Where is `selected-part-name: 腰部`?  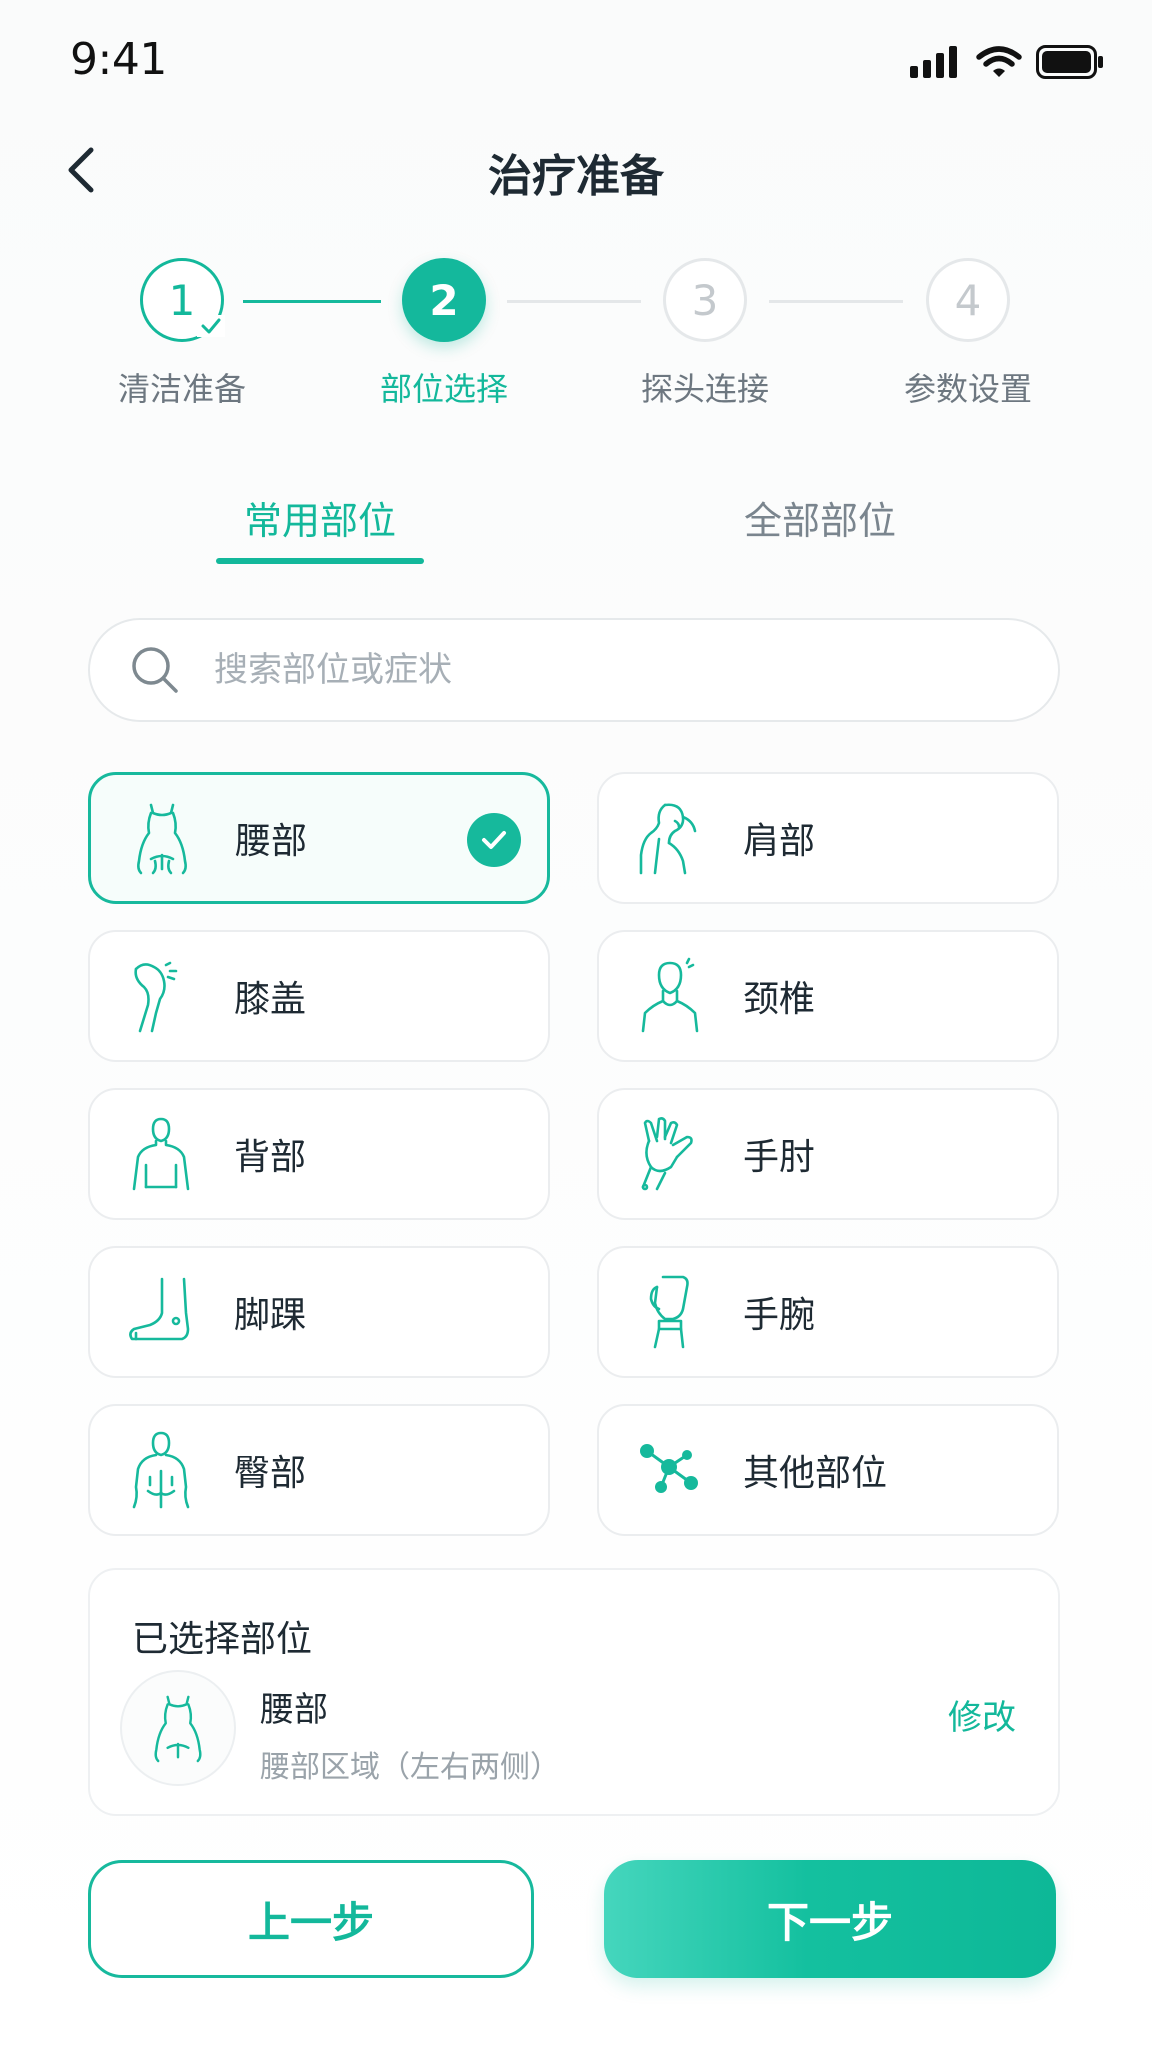
selected-part-name: 腰部 is located at coordinates (294, 1710).